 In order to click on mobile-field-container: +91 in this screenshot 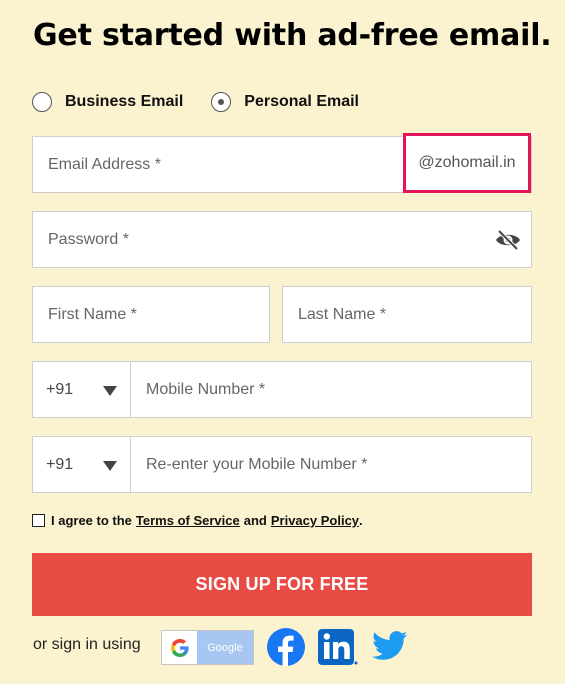, I will do `click(282, 389)`.